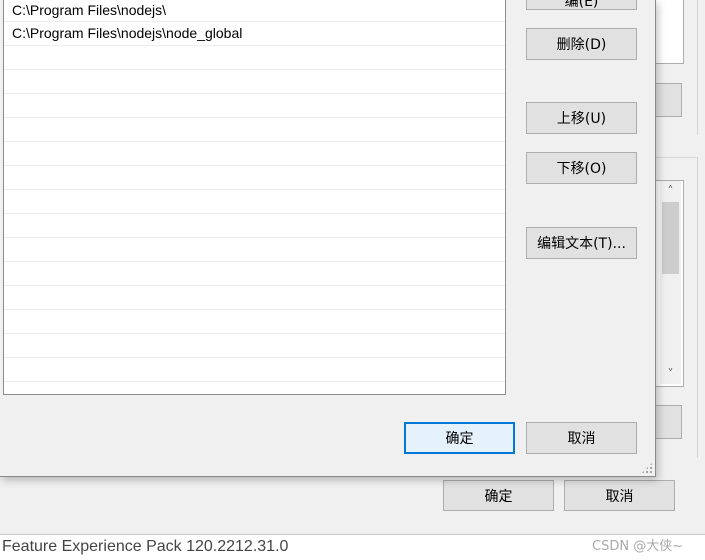 The height and width of the screenshot is (560, 705). What do you see at coordinates (581, 118) in the screenshot?
I see `move-up-button: 上移(U)` at bounding box center [581, 118].